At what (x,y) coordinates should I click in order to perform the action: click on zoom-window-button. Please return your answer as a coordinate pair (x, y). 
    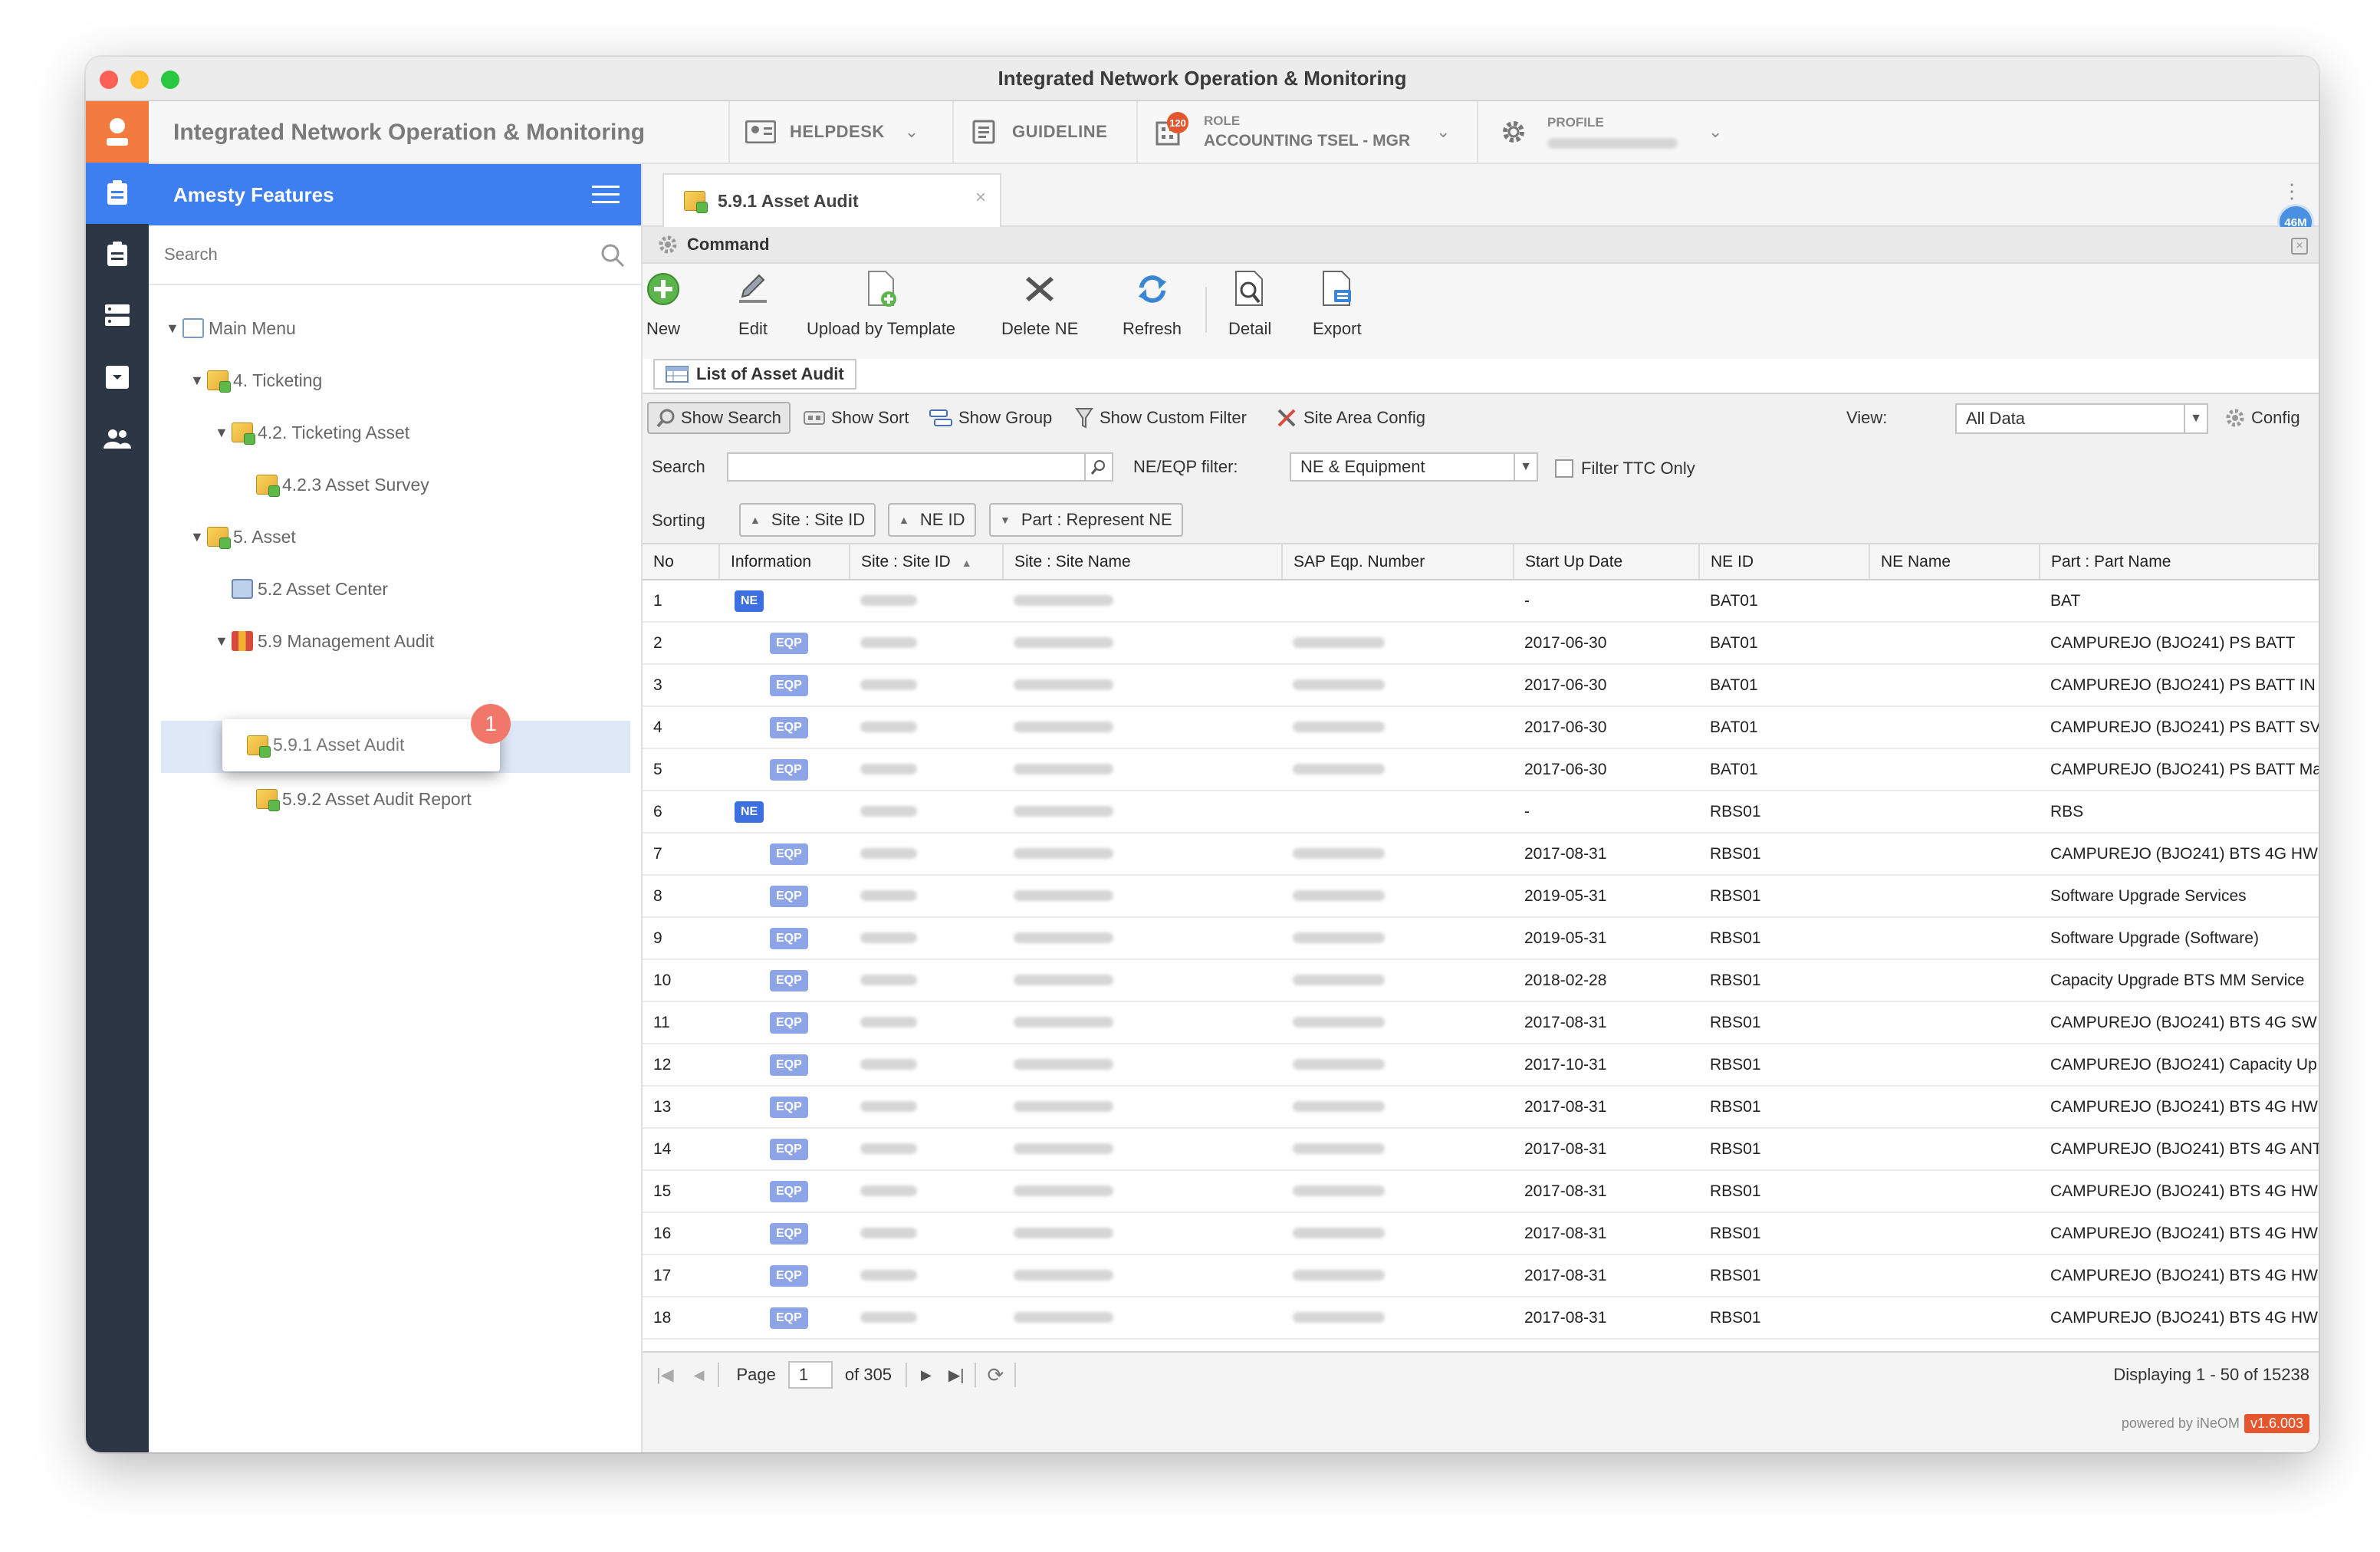
    Looking at the image, I should click on (170, 80).